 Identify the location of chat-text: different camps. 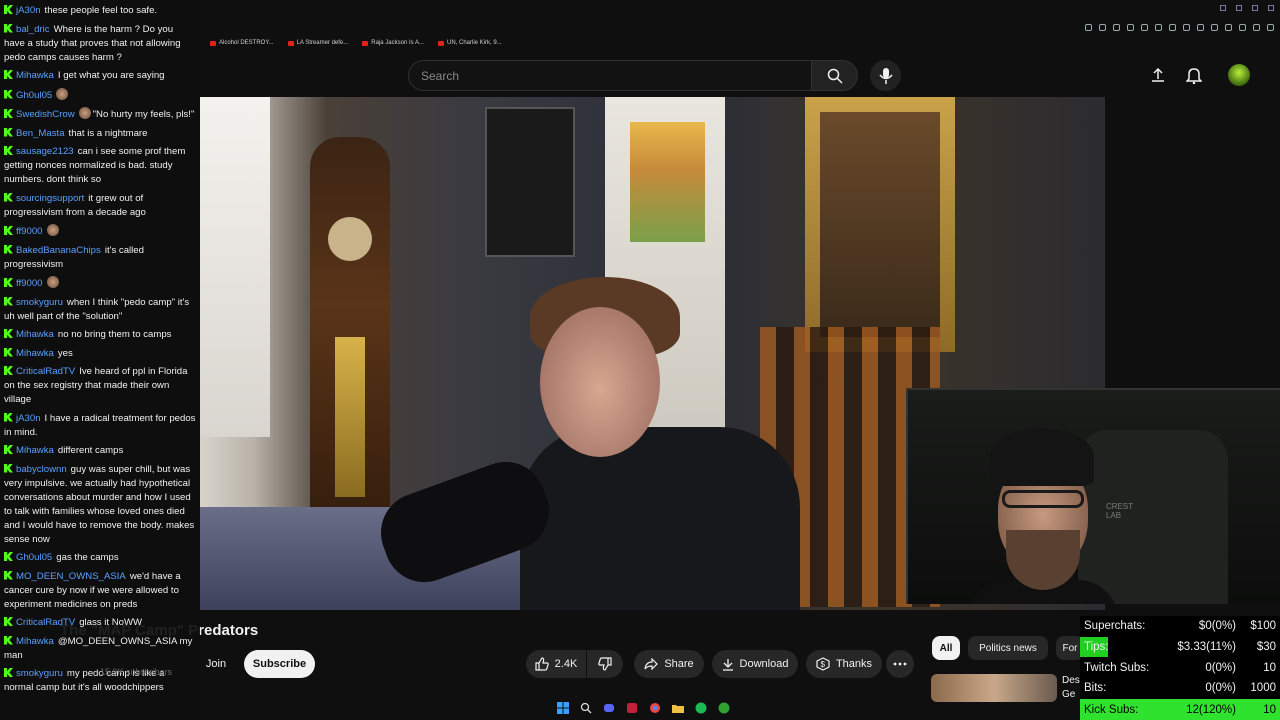
(90, 450).